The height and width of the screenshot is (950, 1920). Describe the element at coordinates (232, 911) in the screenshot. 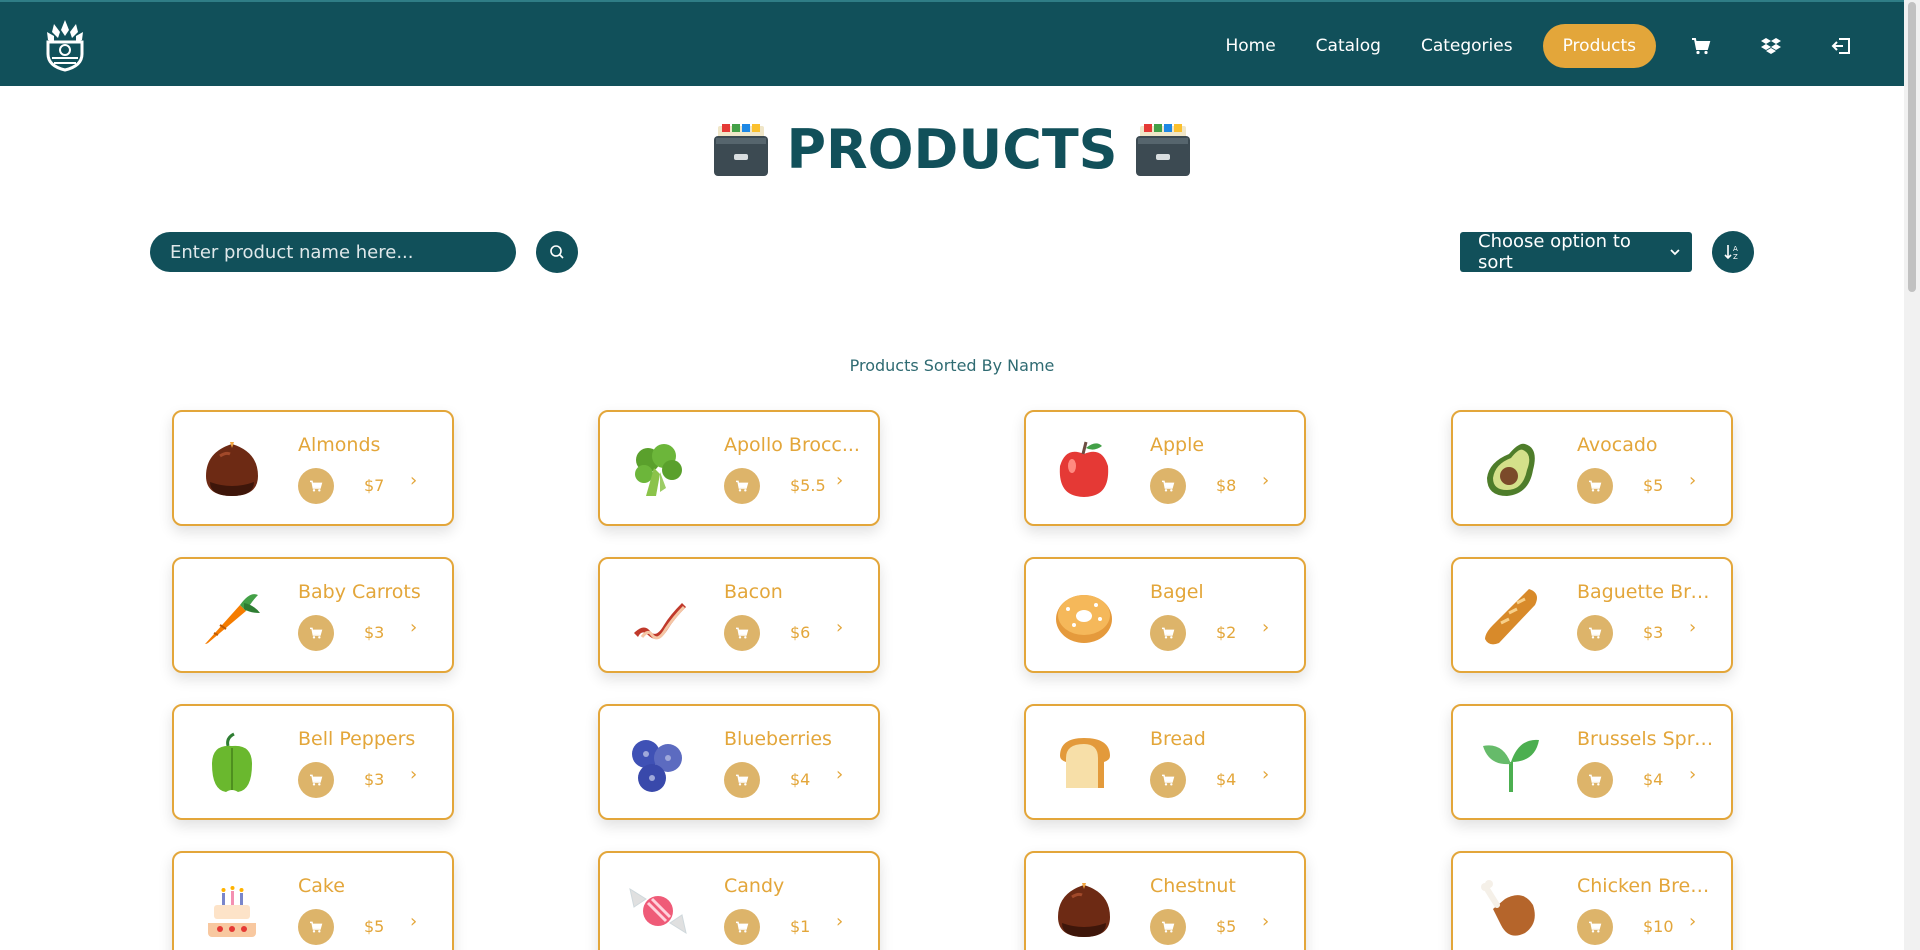

I see `birthday-cake-icon` at that location.